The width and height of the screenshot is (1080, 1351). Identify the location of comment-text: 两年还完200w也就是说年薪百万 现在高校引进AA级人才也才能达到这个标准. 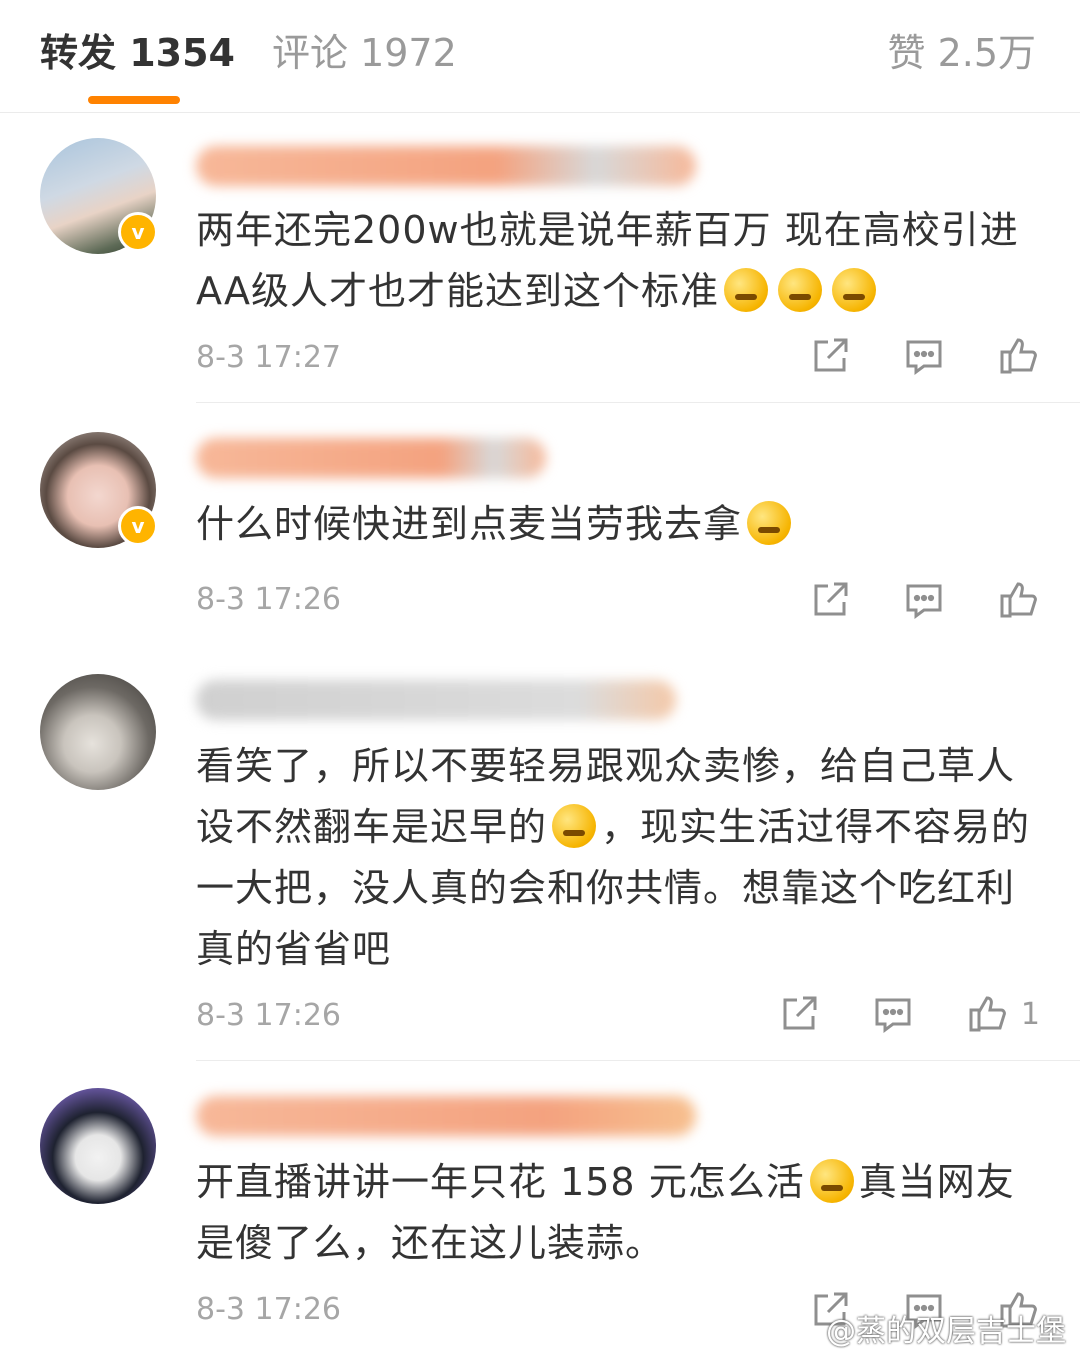
(607, 260).